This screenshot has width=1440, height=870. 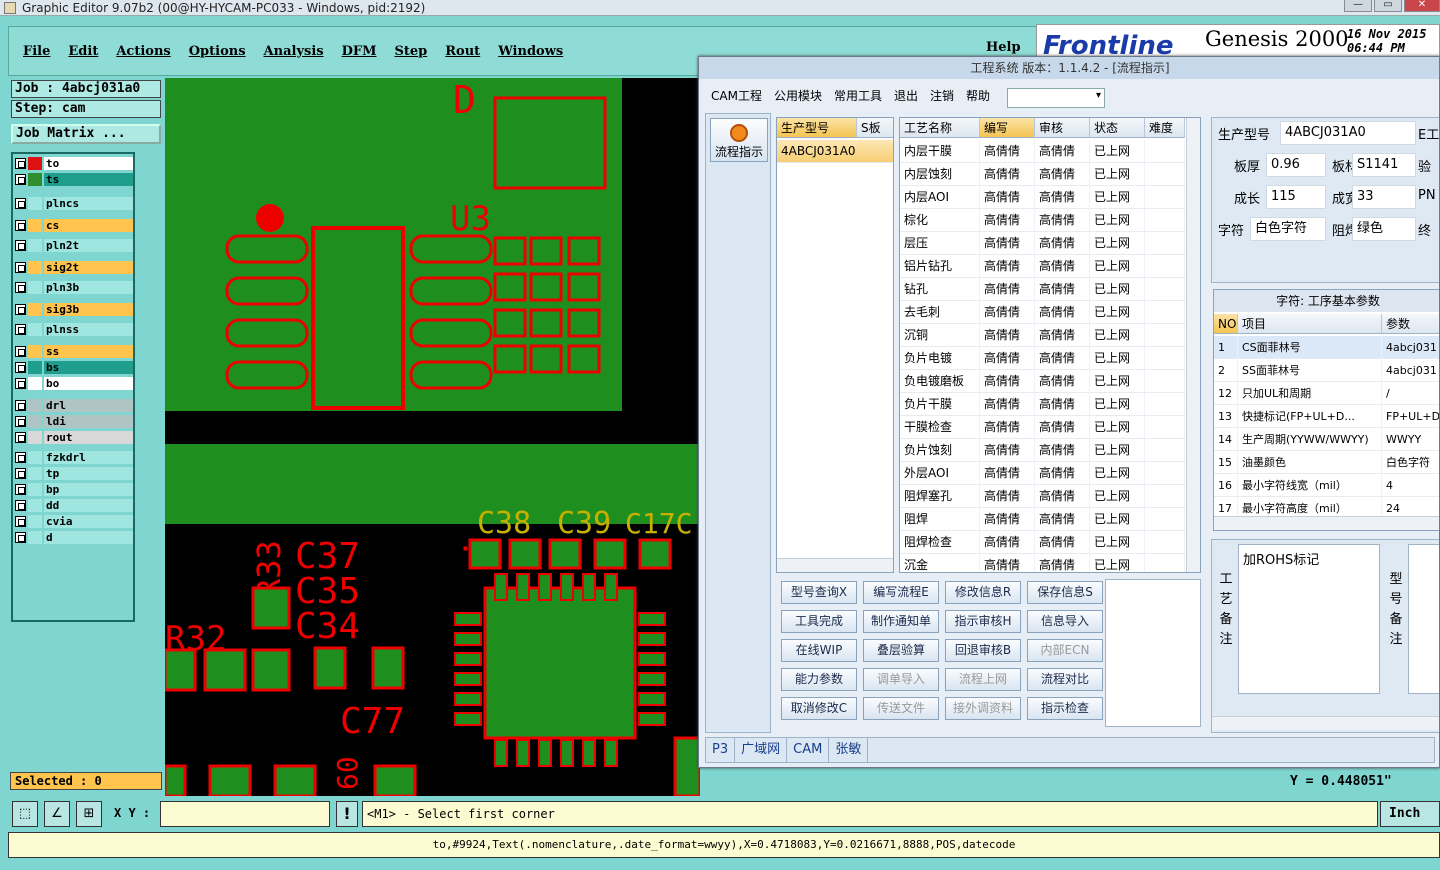 What do you see at coordinates (83, 51) in the screenshot?
I see `menu-edit: Edit` at bounding box center [83, 51].